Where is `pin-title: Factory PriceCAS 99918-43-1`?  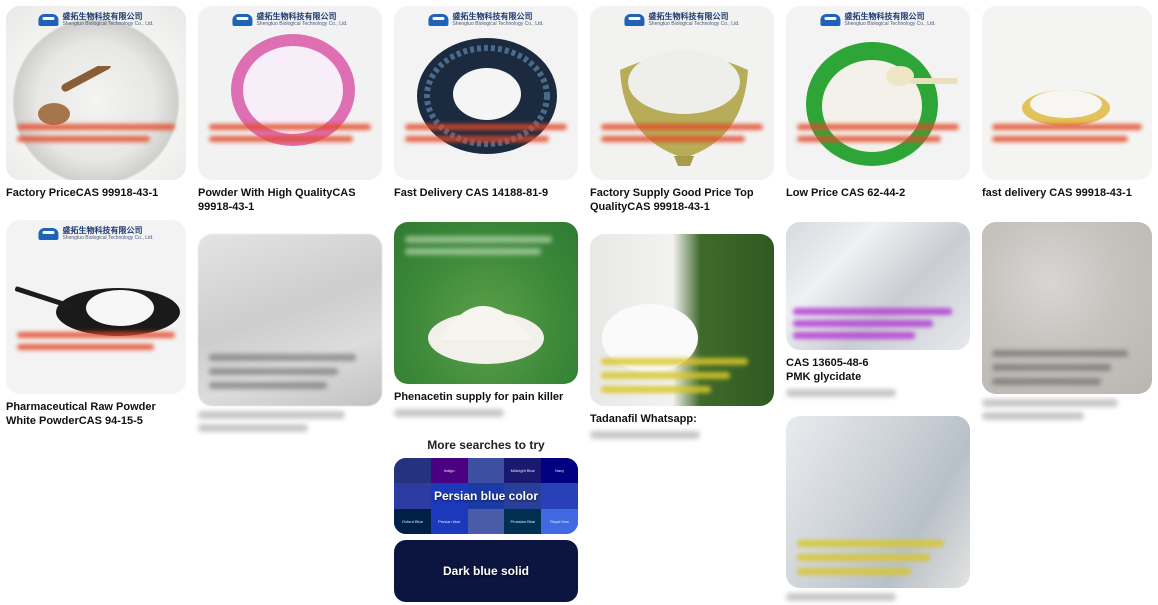
pin-title: Factory PriceCAS 99918-43-1 is located at coordinates (96, 193).